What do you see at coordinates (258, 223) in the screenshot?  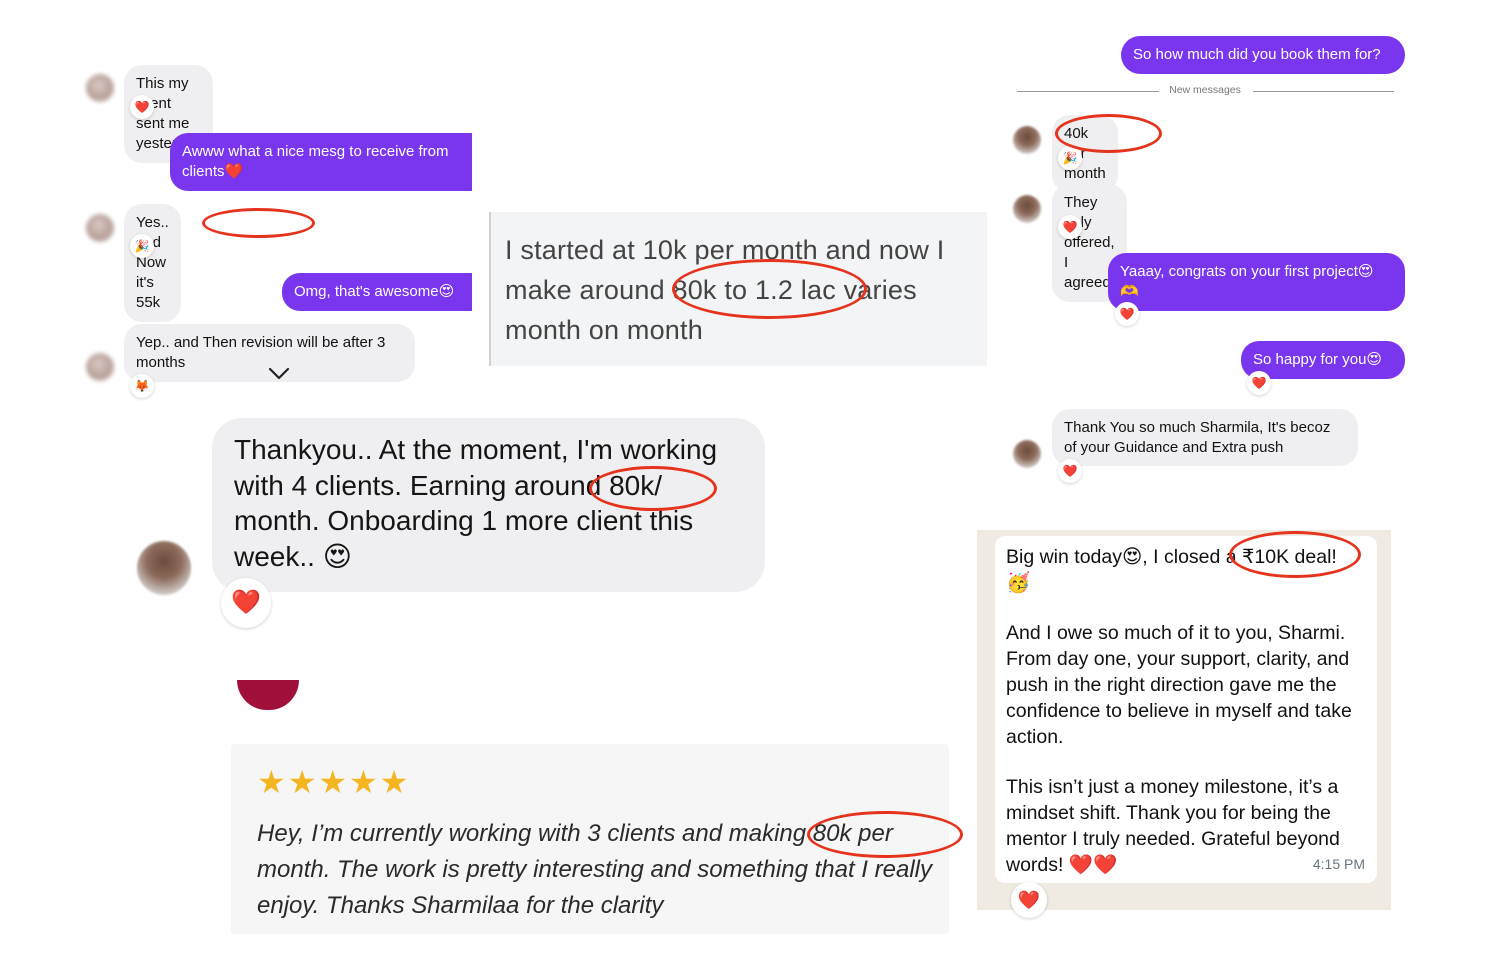 I see `highlight-circle` at bounding box center [258, 223].